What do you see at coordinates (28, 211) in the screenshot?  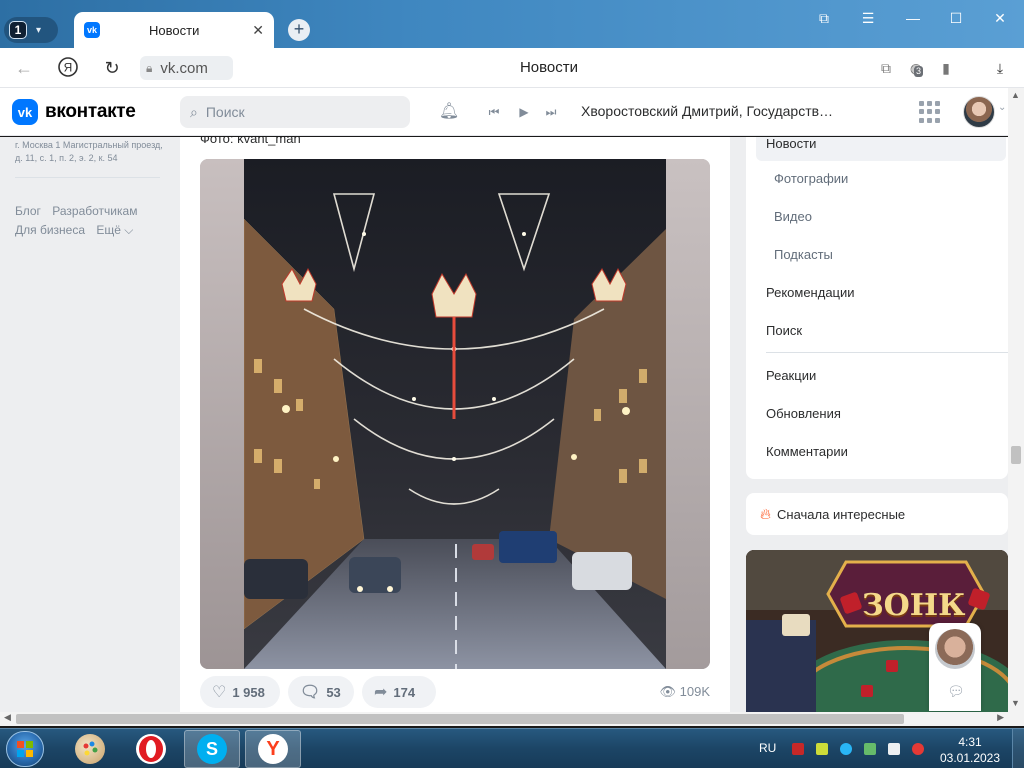 I see `link-blog: Блог` at bounding box center [28, 211].